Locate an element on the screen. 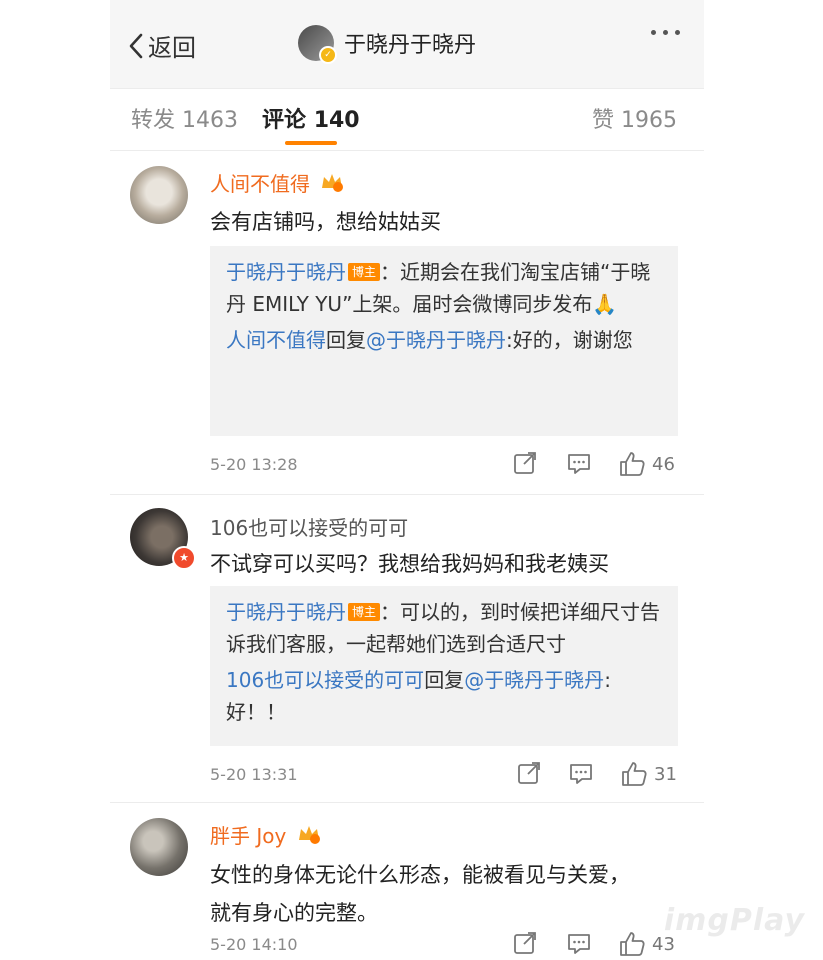 The width and height of the screenshot is (823, 960). back-label: 返回 is located at coordinates (172, 48).